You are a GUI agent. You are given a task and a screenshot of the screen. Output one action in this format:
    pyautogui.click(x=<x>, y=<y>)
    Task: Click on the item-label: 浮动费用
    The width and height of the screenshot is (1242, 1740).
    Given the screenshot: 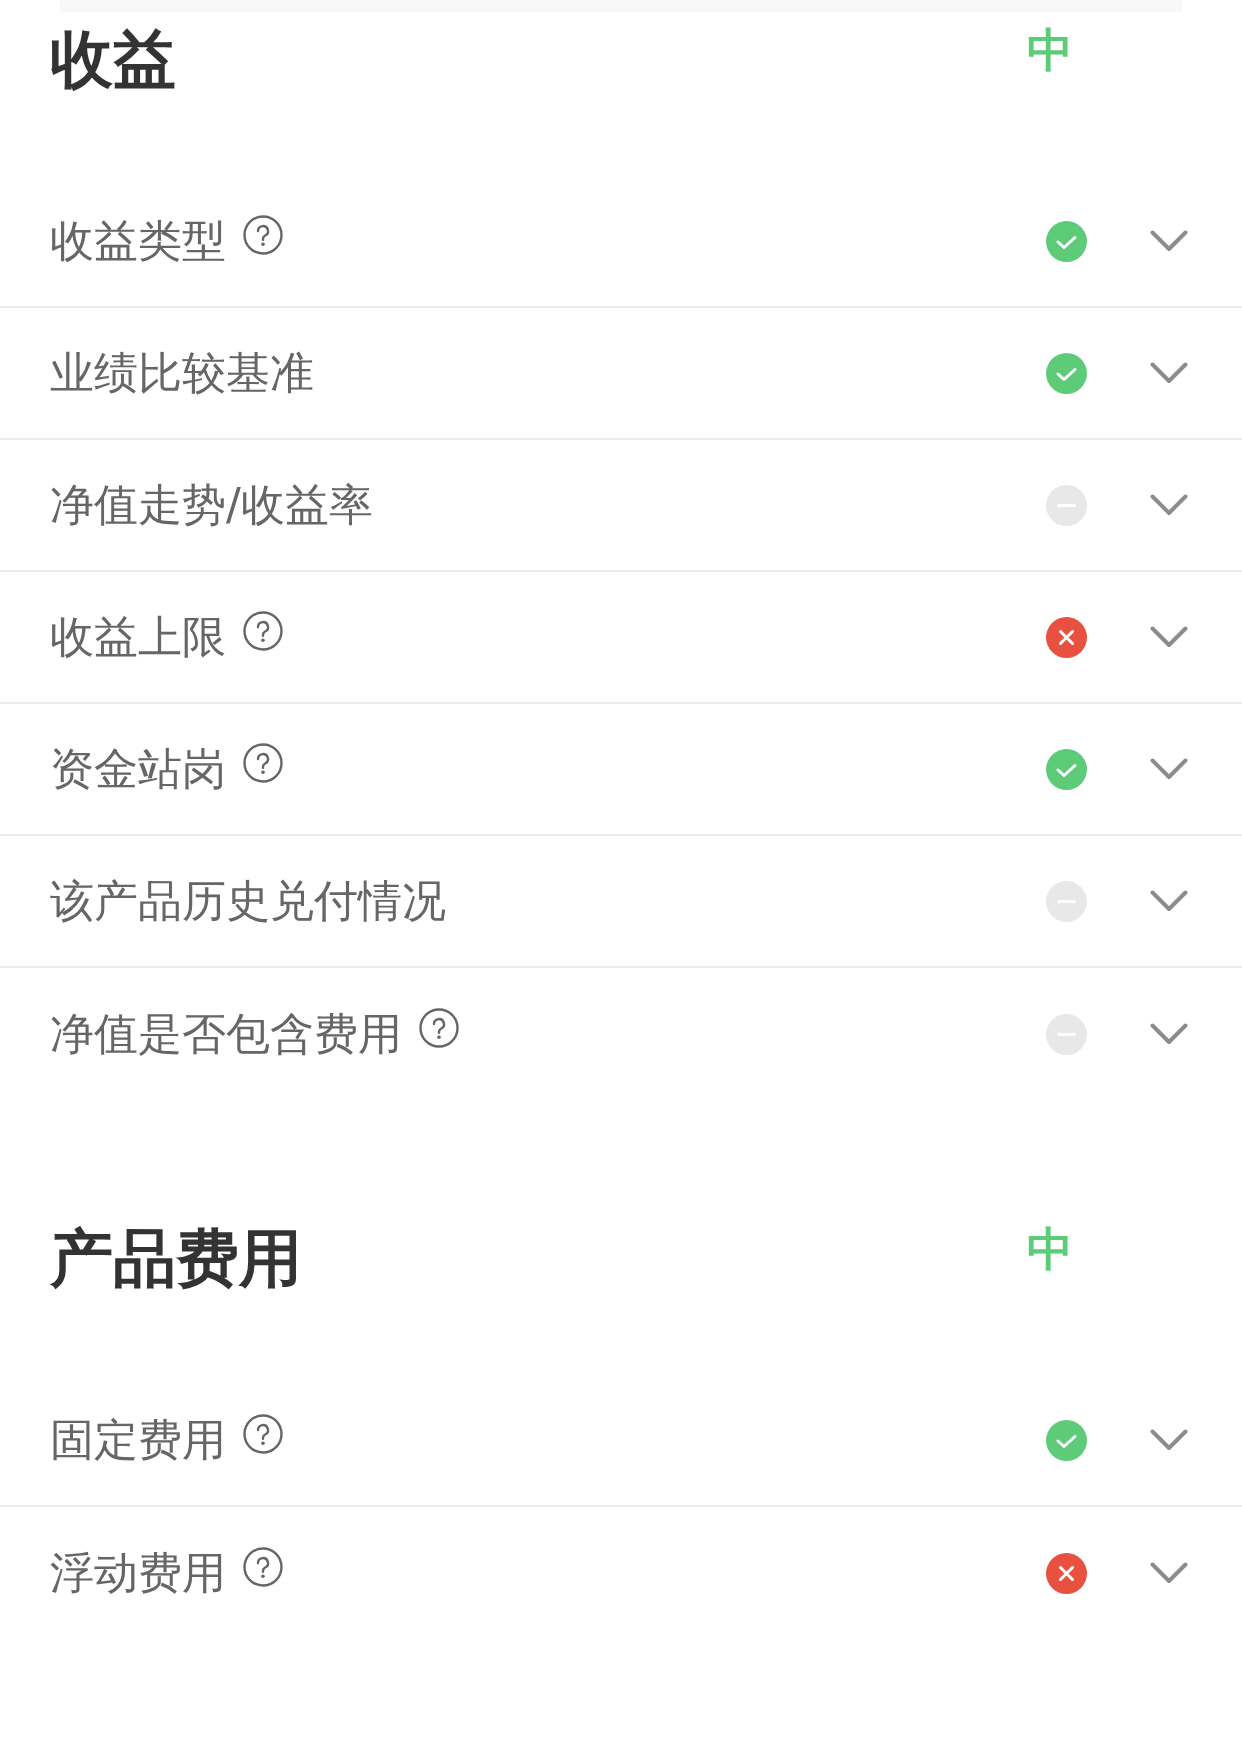 What is the action you would take?
    pyautogui.click(x=138, y=1573)
    